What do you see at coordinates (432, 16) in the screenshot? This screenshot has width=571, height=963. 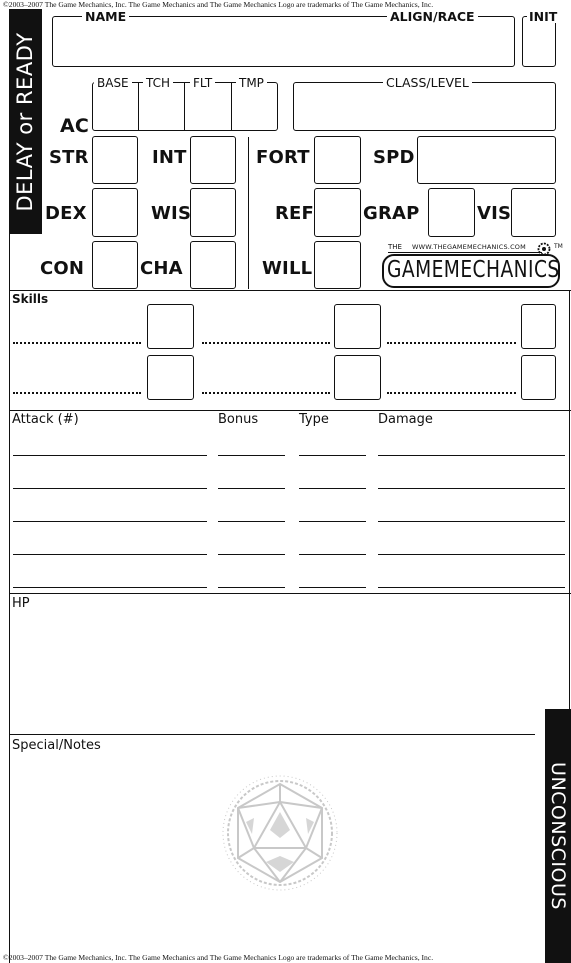 I see `align-race-label: ALIGN/RACE` at bounding box center [432, 16].